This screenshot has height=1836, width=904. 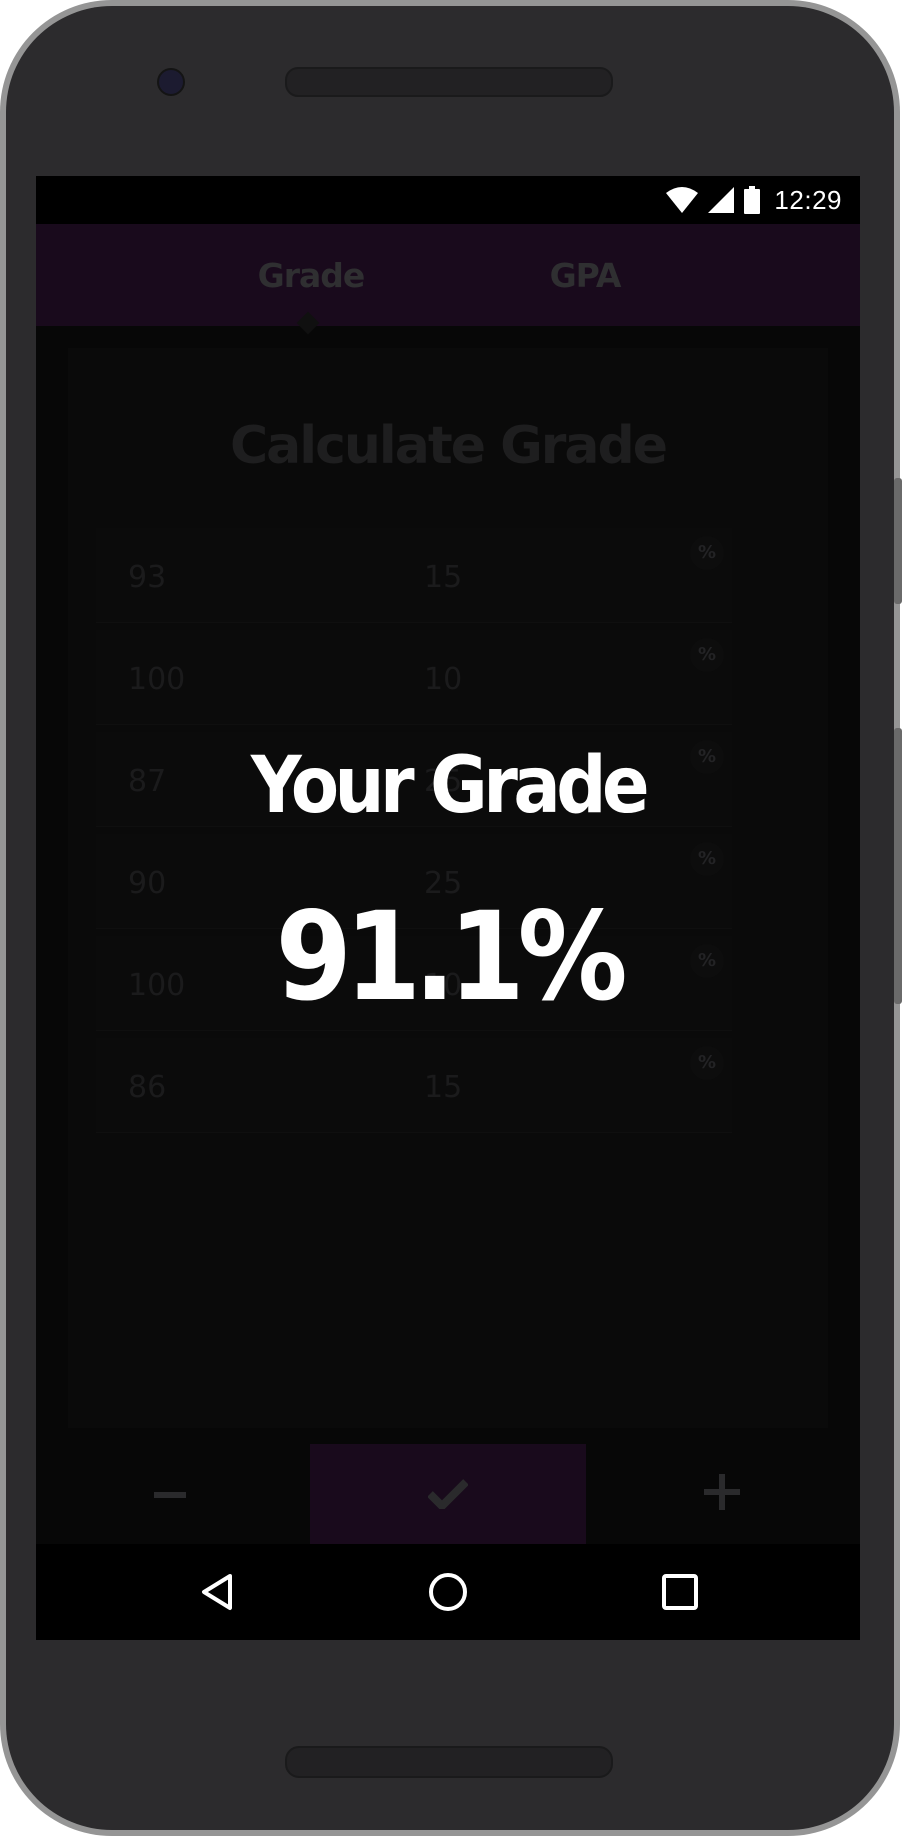 I want to click on minus-icon, so click(x=170, y=1495).